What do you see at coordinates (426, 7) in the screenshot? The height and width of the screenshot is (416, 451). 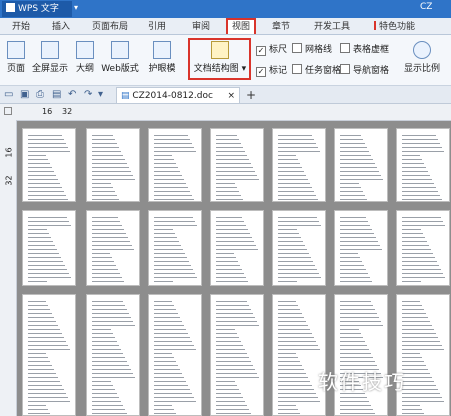 I see `window-title: CZ` at bounding box center [426, 7].